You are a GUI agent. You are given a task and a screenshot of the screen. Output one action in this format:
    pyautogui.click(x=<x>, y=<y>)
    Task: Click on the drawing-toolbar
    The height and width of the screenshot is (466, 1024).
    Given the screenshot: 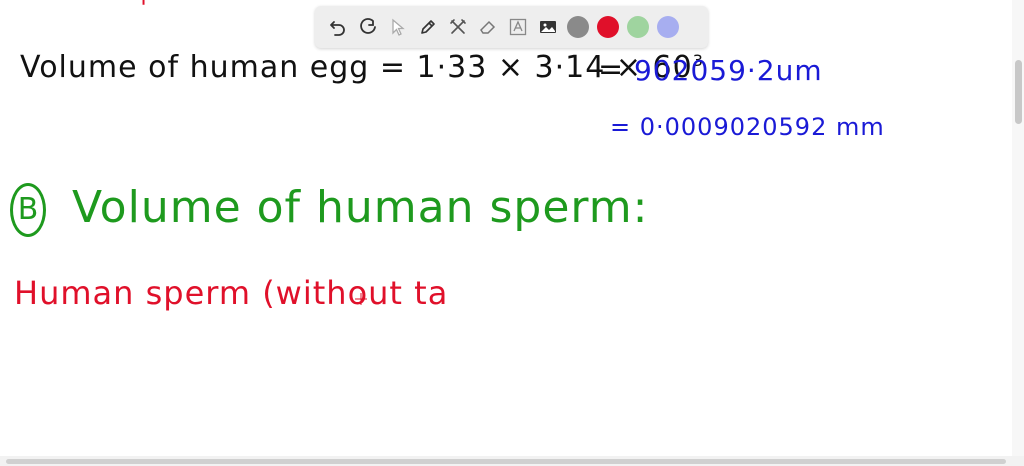 What is the action you would take?
    pyautogui.click(x=511, y=27)
    